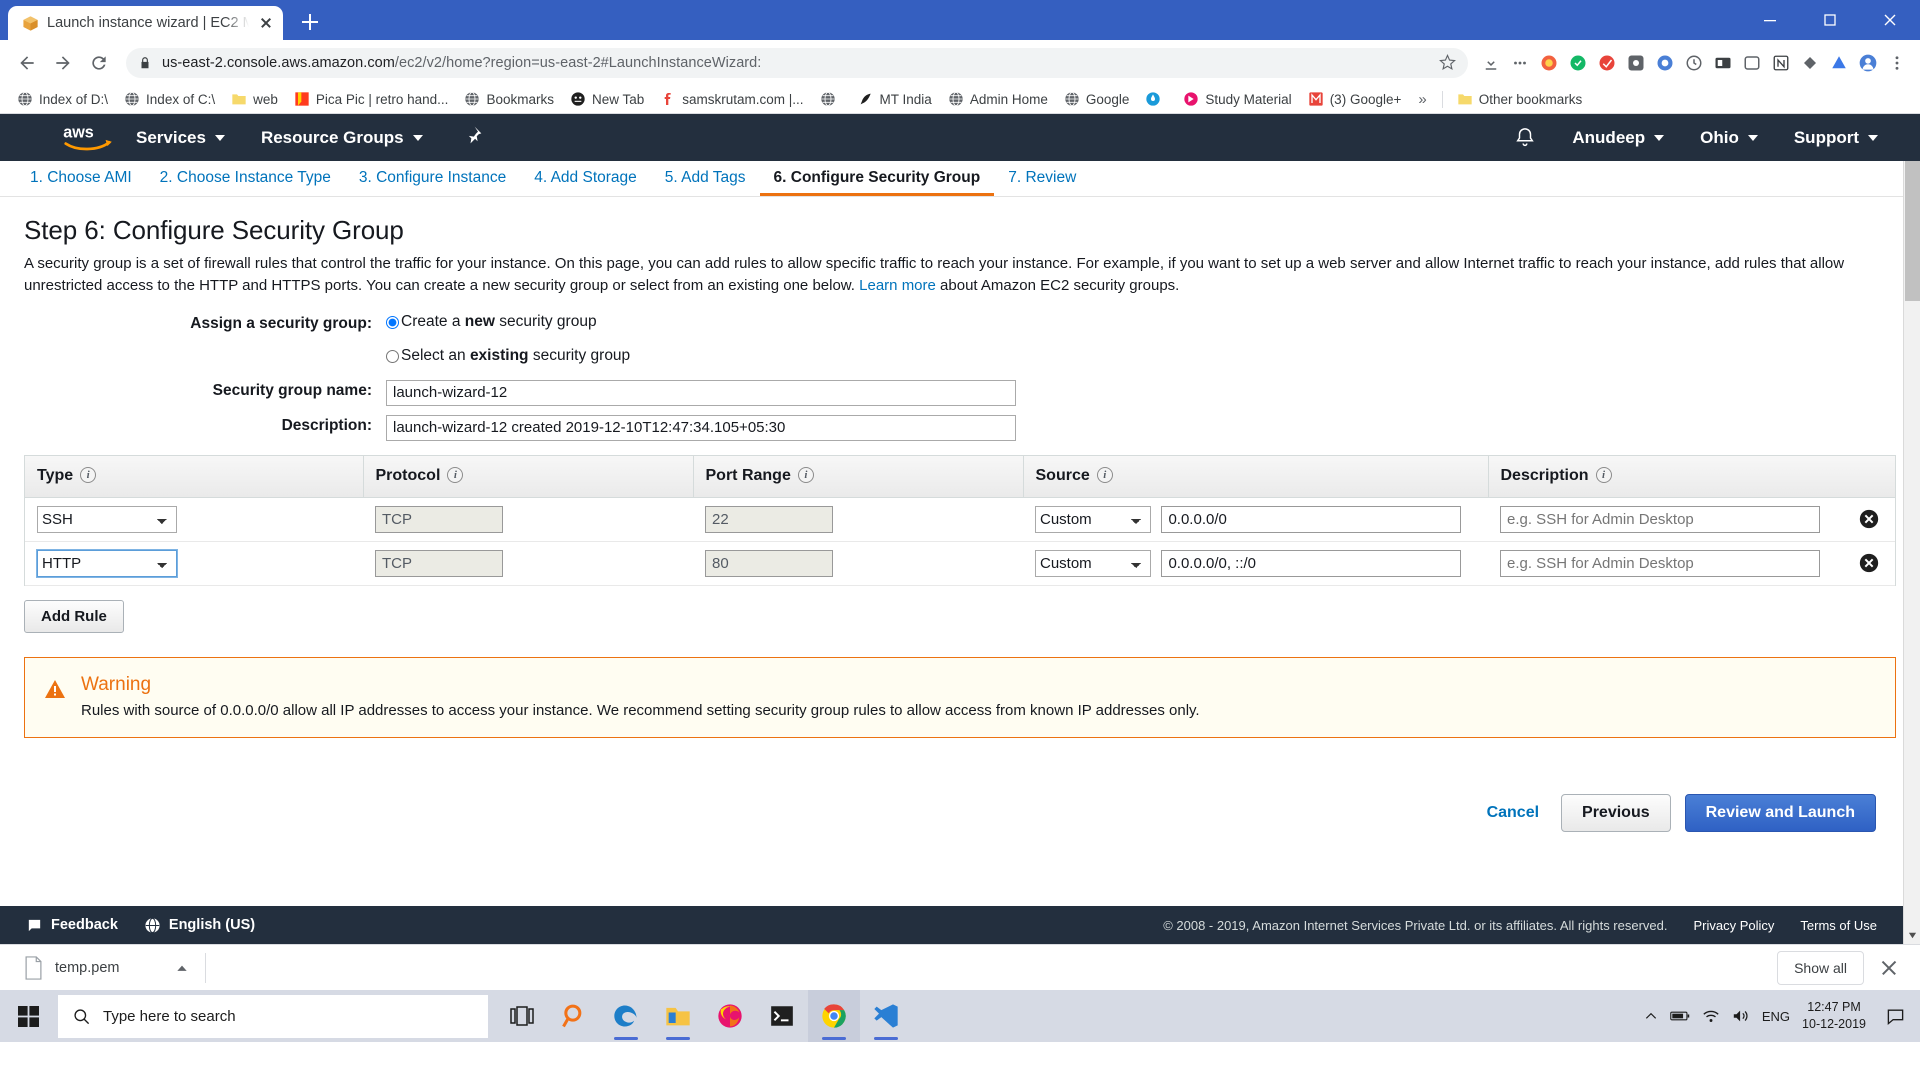 The height and width of the screenshot is (1080, 1920). I want to click on back-button, so click(27, 63).